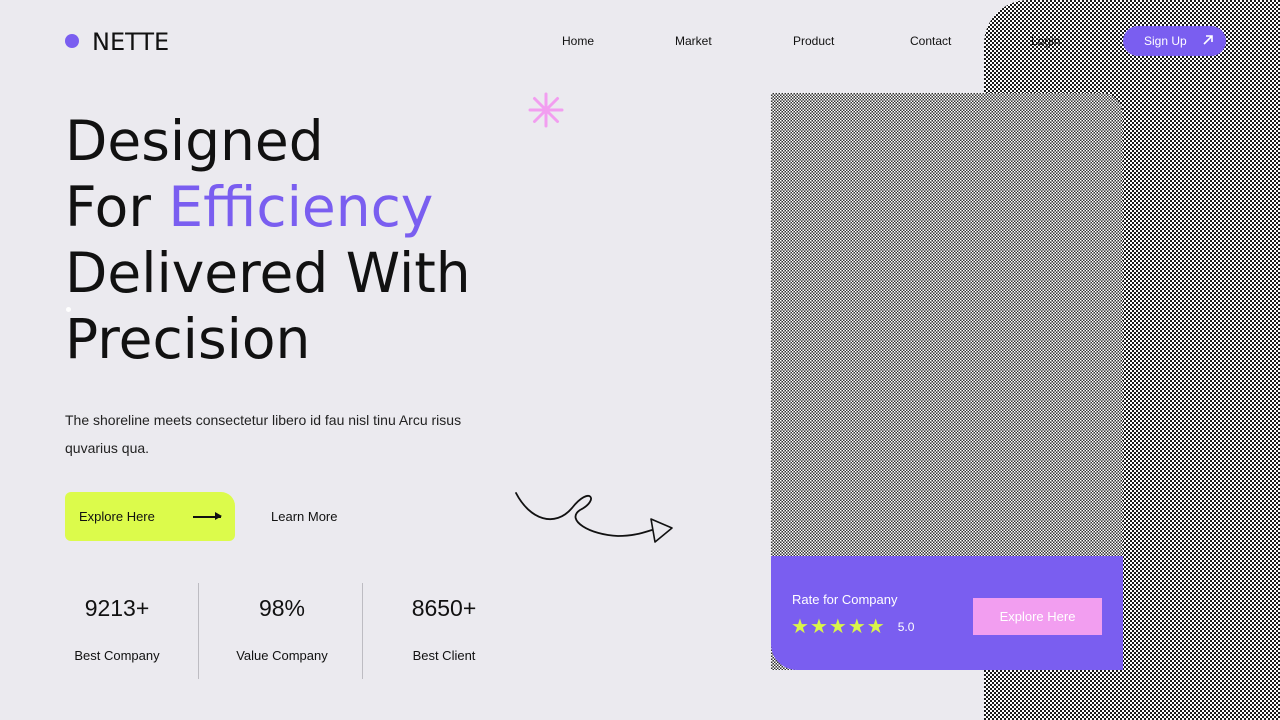 This screenshot has height=720, width=1280. What do you see at coordinates (268, 273) in the screenshot?
I see `hero-line-3: Delivered With` at bounding box center [268, 273].